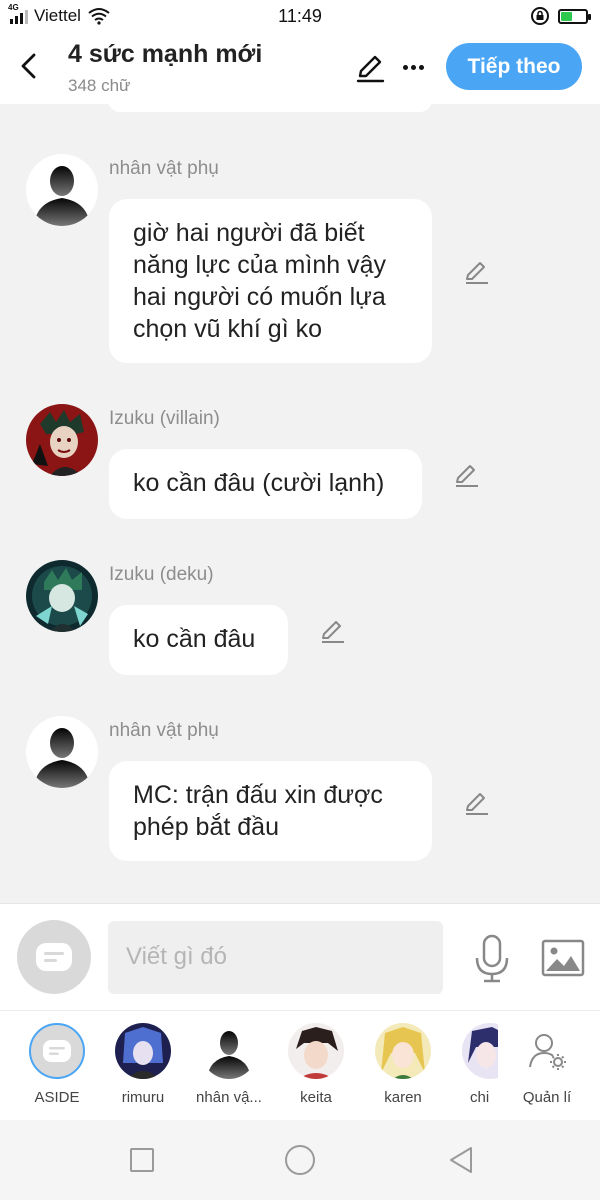 The width and height of the screenshot is (600, 1200). I want to click on character-name: rimuru, so click(143, 1097).